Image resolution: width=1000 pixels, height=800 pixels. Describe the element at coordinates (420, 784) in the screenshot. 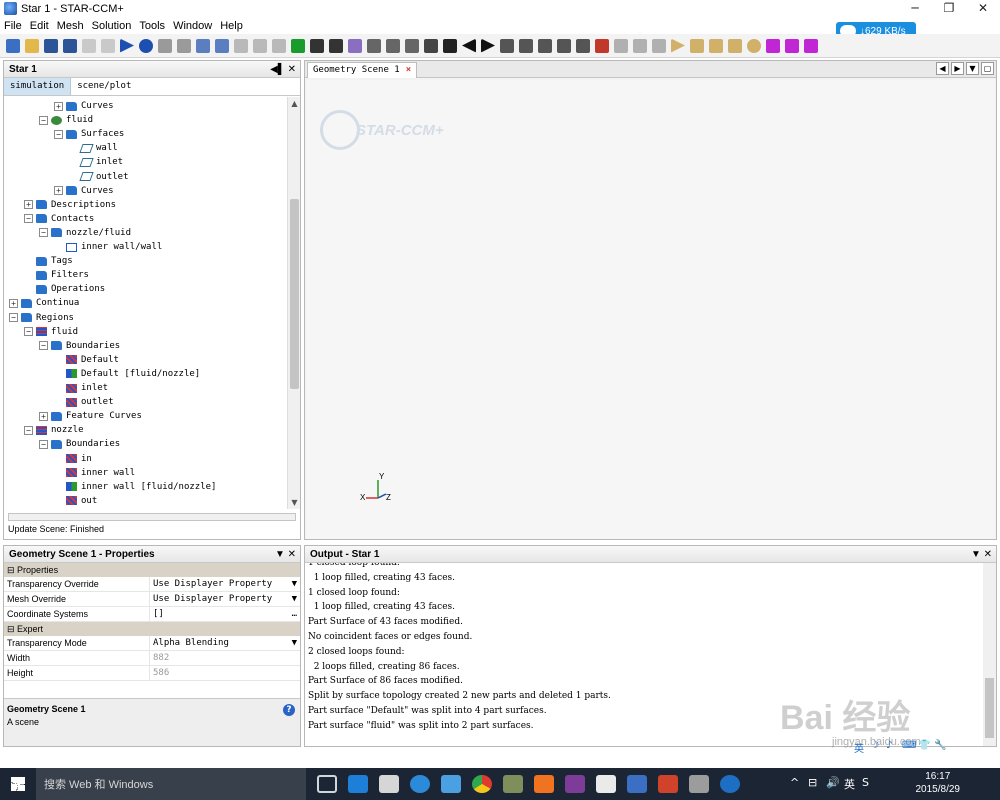

I see `ie-icon` at that location.